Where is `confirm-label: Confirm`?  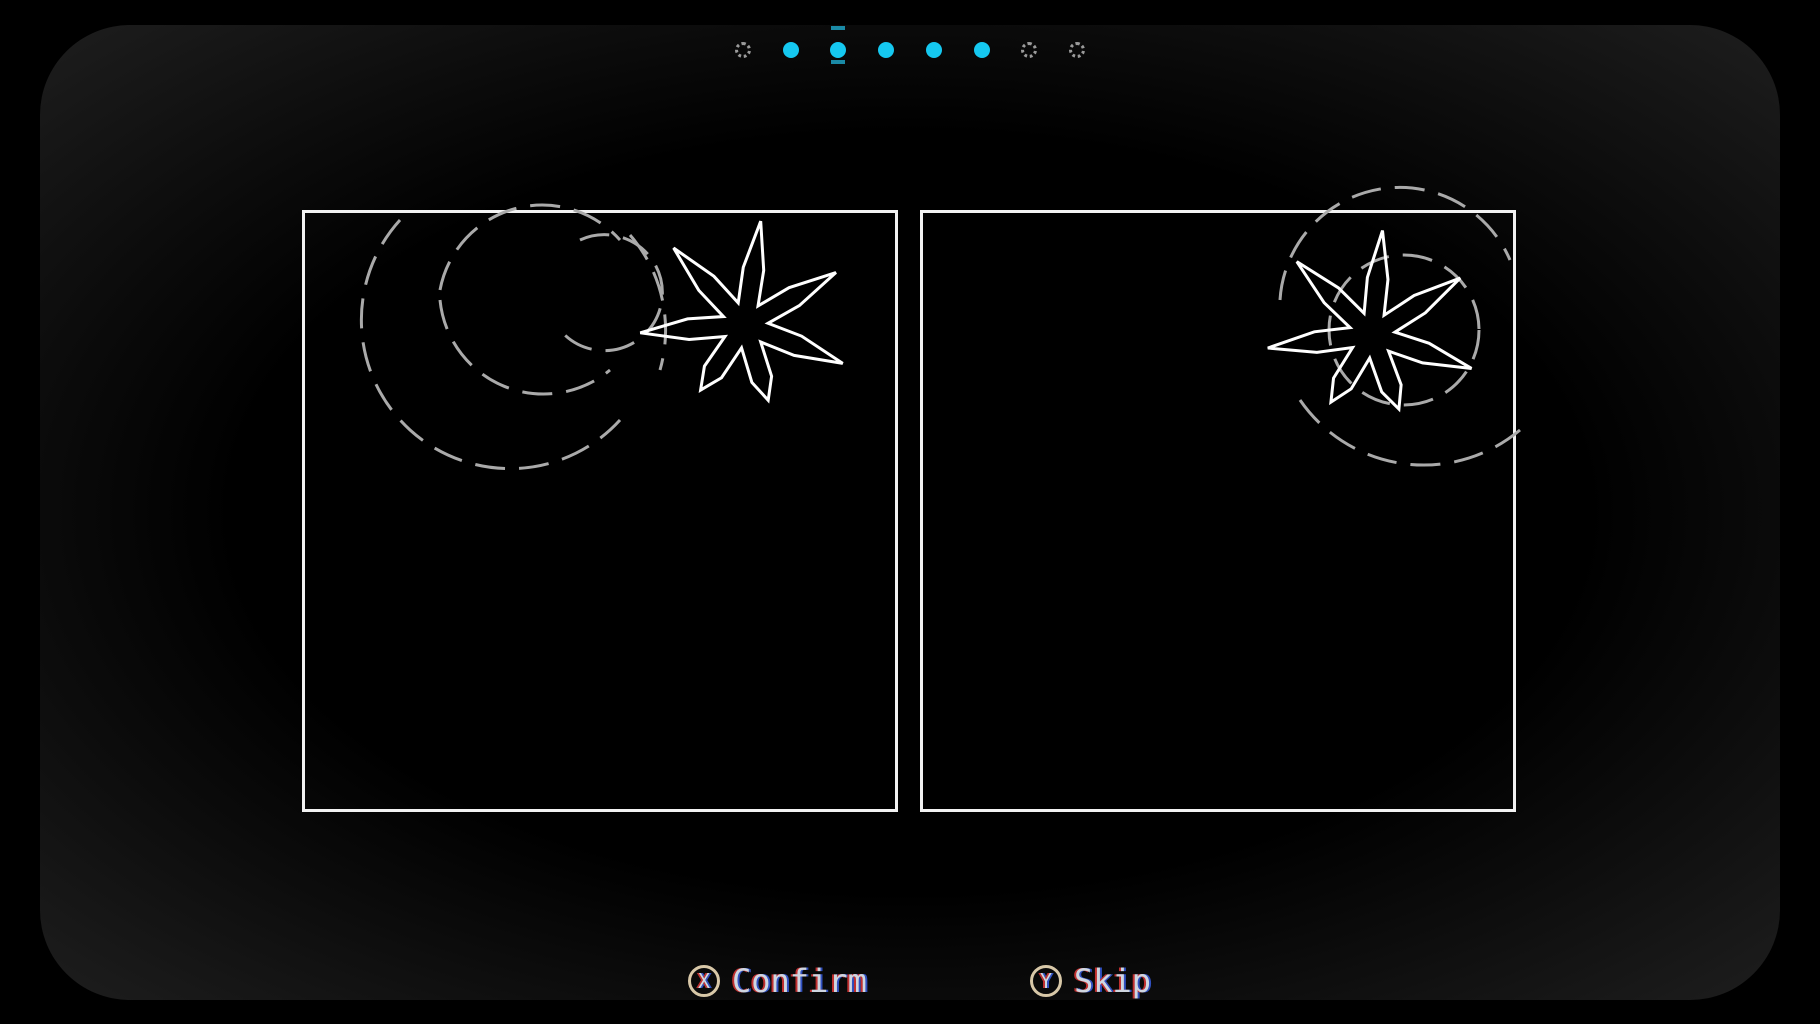 confirm-label: Confirm is located at coordinates (799, 981).